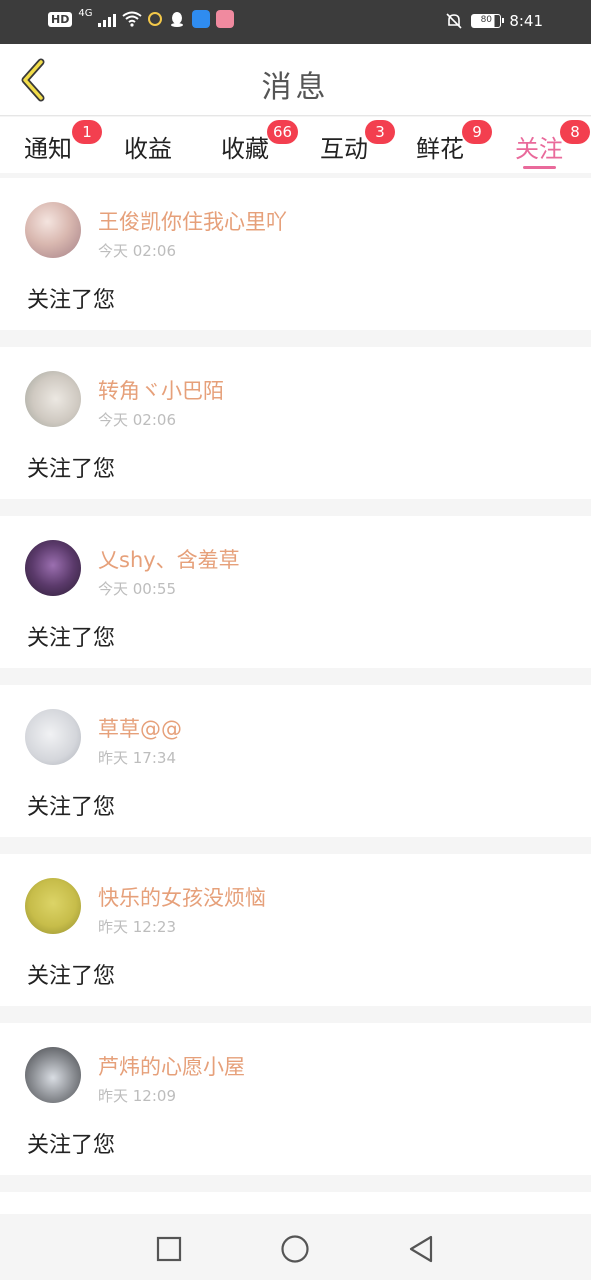 This screenshot has width=591, height=1280. I want to click on system-back-button, so click(421, 1249).